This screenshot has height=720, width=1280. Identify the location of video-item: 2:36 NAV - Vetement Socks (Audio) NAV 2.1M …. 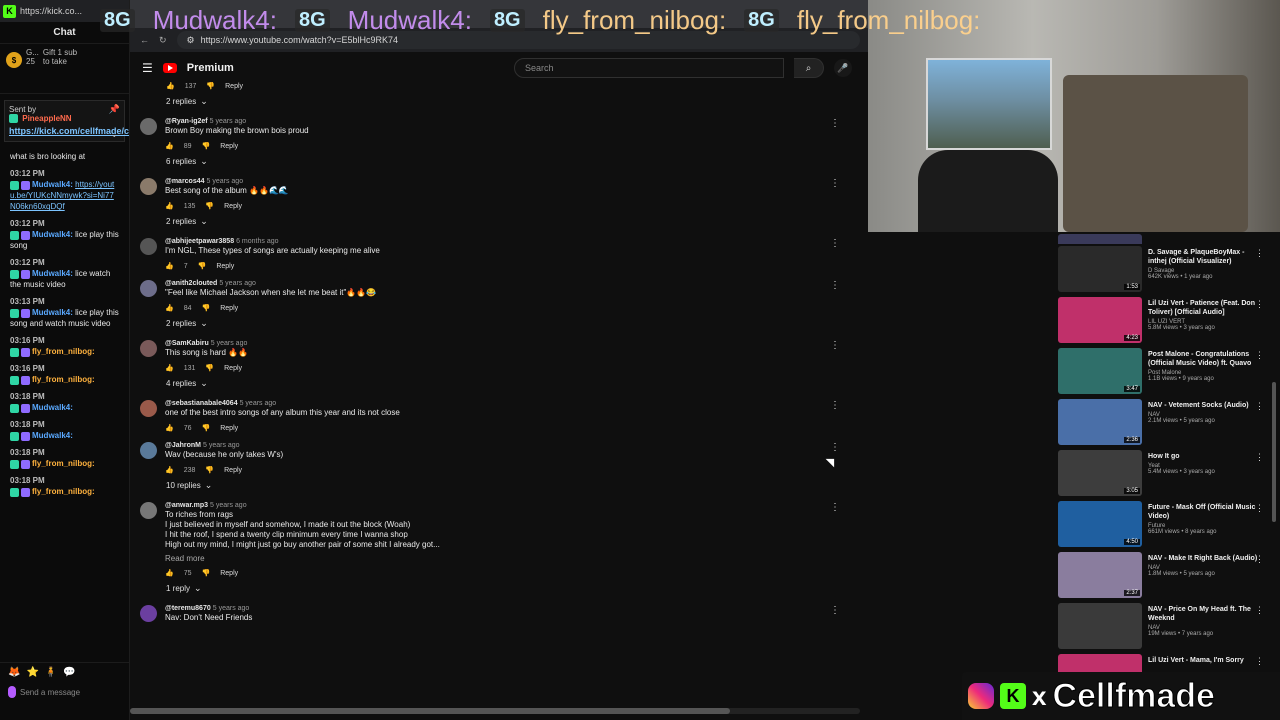
(1165, 422).